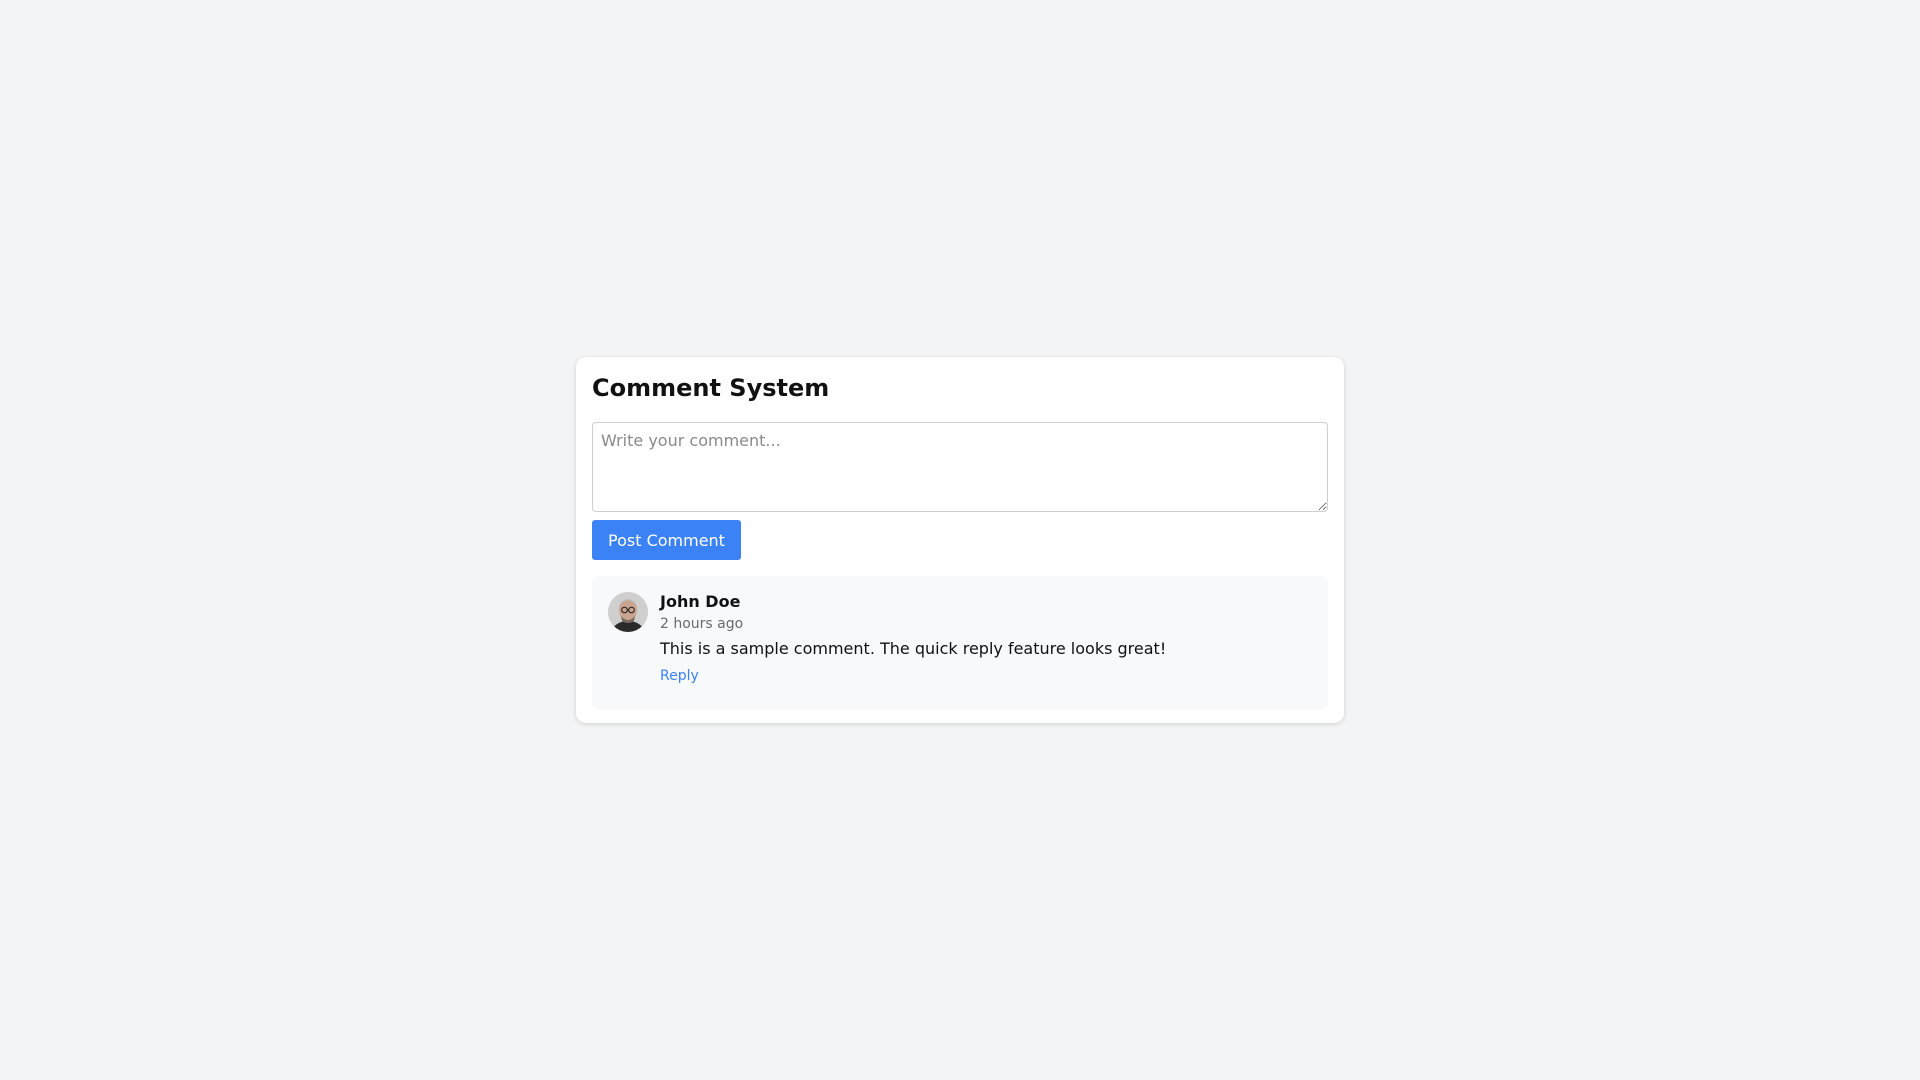  I want to click on comment-textarea, so click(960, 467).